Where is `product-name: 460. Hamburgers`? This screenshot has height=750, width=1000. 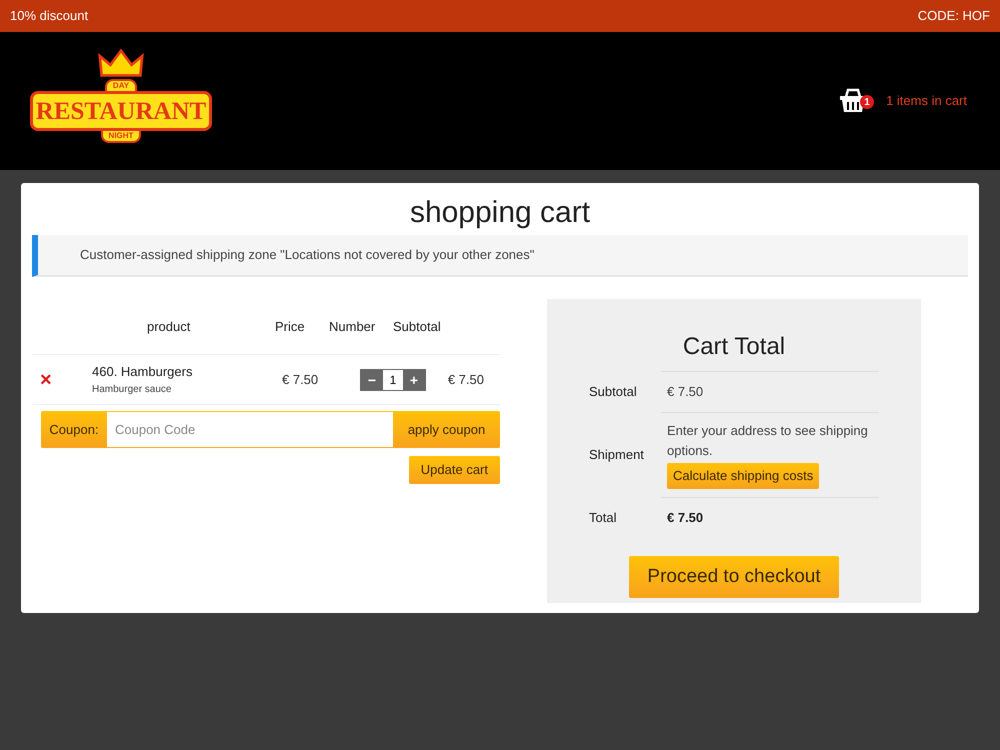 product-name: 460. Hamburgers is located at coordinates (143, 372).